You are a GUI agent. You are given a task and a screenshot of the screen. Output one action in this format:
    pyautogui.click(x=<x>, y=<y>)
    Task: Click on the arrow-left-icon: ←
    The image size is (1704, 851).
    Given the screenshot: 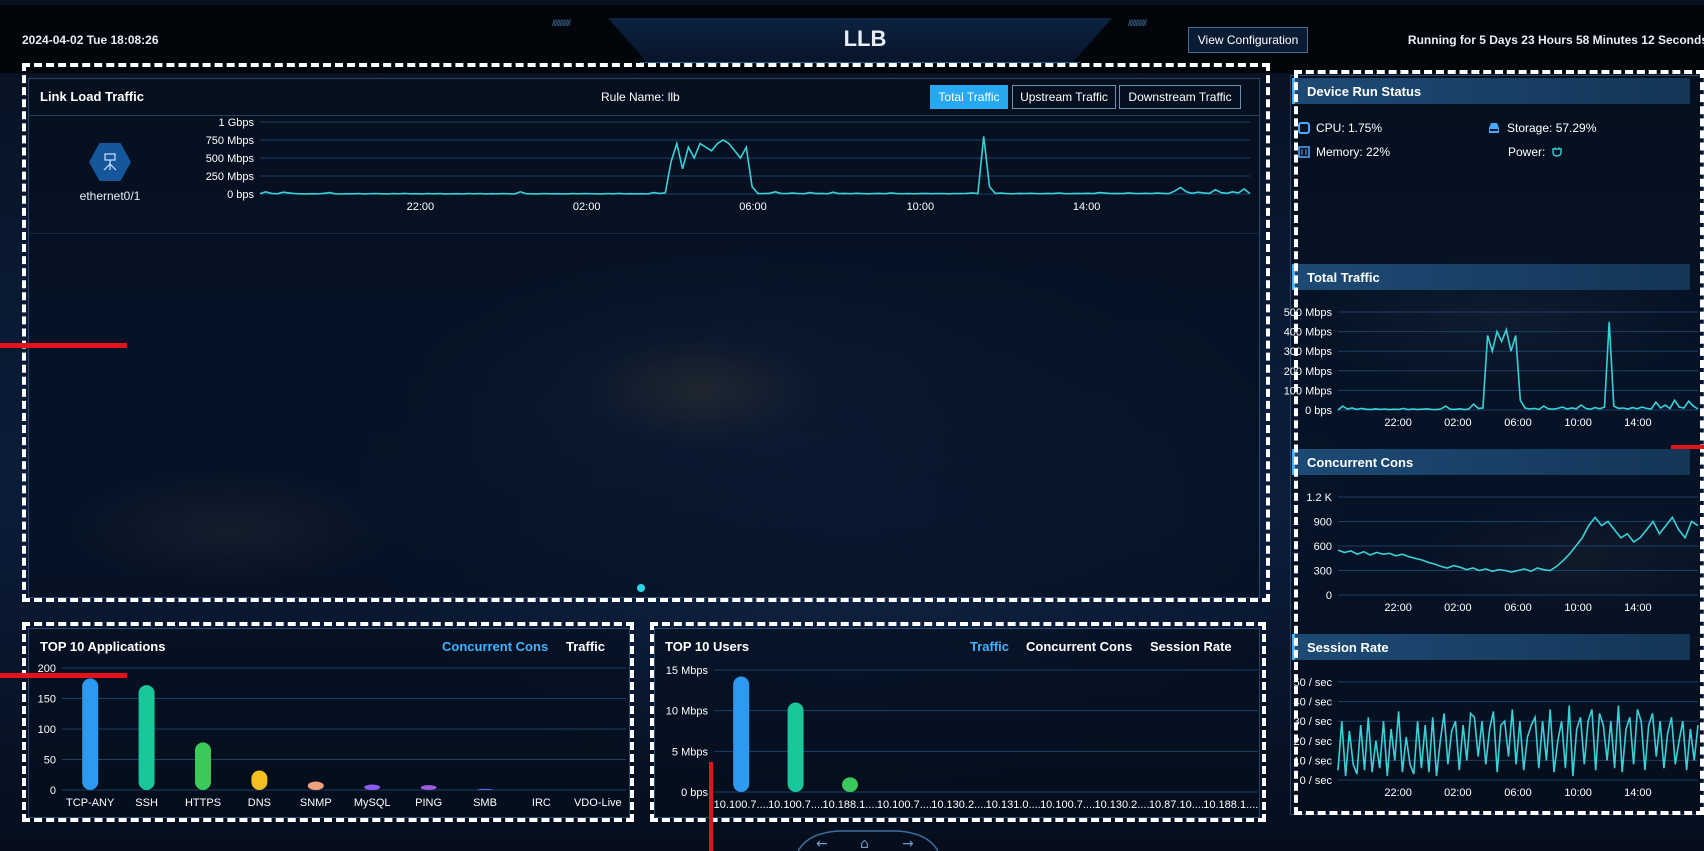 What is the action you would take?
    pyautogui.click(x=822, y=843)
    